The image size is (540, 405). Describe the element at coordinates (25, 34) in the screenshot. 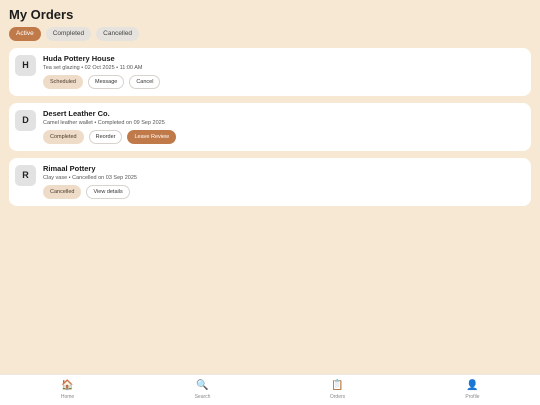

I see `filter-tab-active: Active` at that location.